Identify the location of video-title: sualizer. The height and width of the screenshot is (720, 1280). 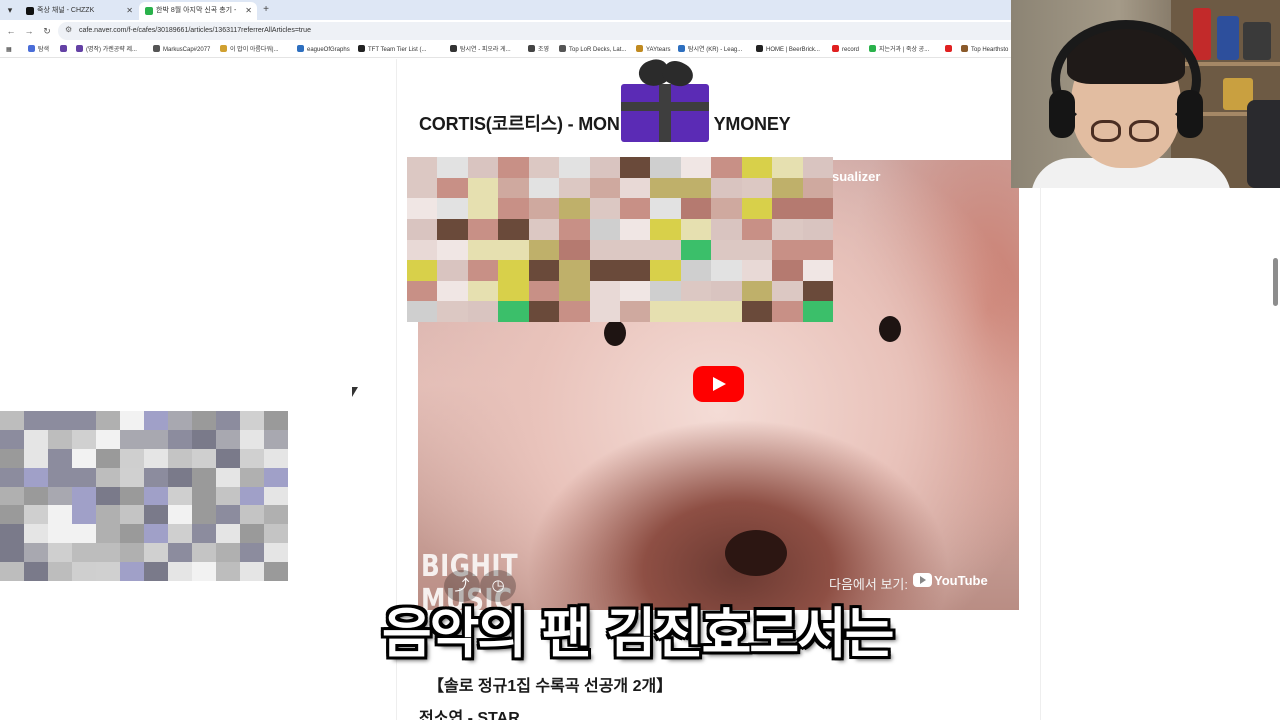
(856, 176).